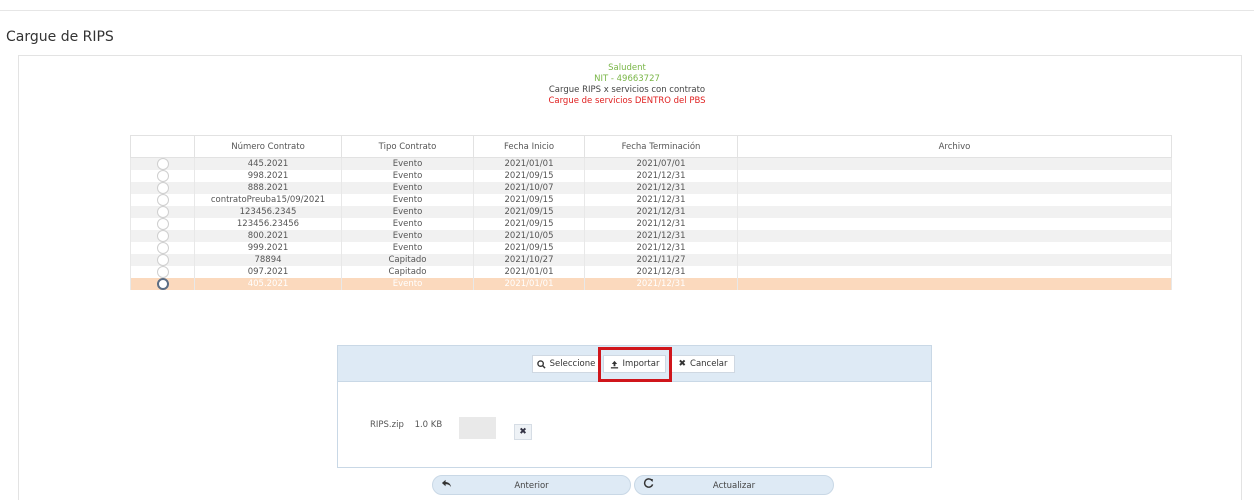 The height and width of the screenshot is (500, 1254). What do you see at coordinates (954, 146) in the screenshot?
I see `col-archivo: Archivo` at bounding box center [954, 146].